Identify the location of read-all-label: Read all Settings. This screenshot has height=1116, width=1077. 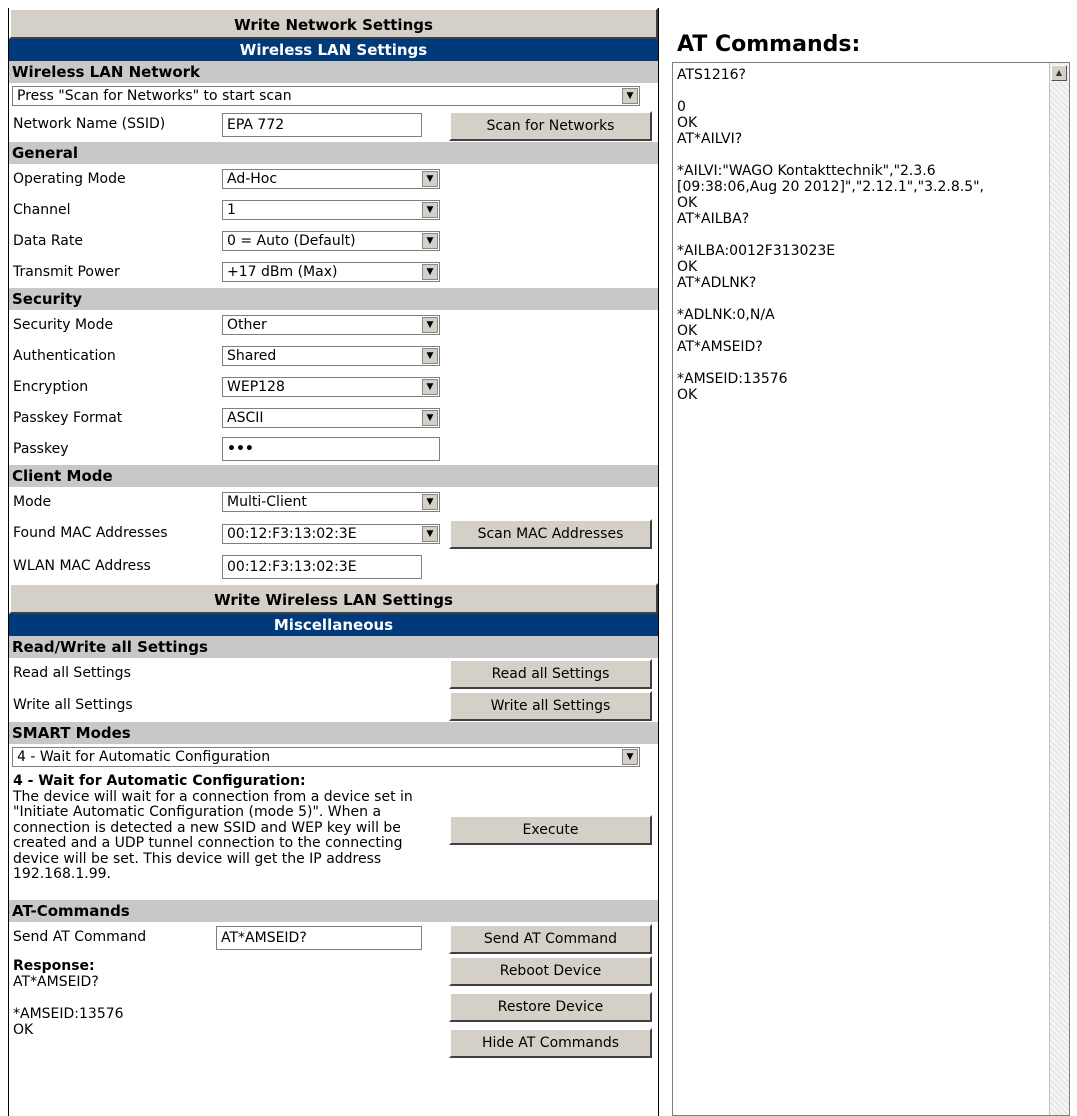
(72, 673).